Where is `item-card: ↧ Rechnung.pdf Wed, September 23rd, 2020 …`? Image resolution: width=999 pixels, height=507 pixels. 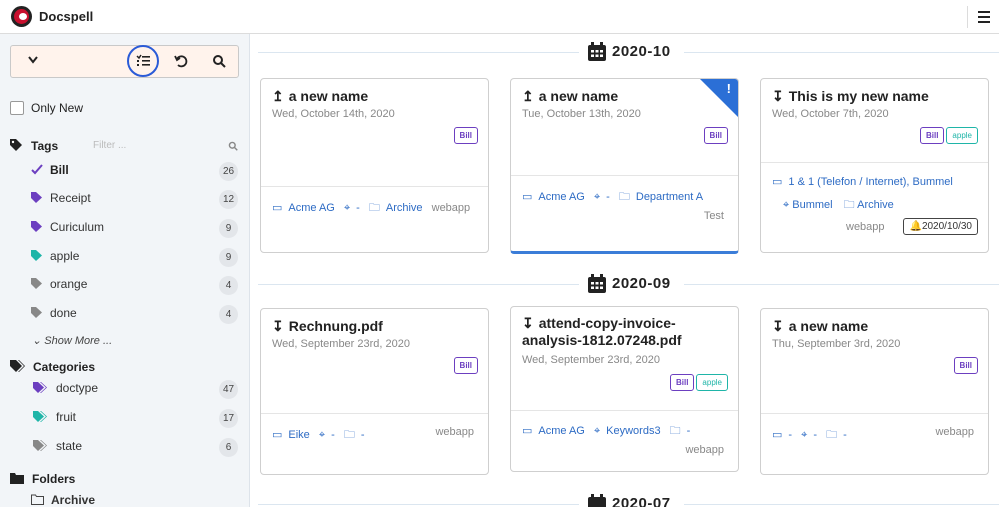 item-card: ↧ Rechnung.pdf Wed, September 23rd, 2020 … is located at coordinates (374, 391).